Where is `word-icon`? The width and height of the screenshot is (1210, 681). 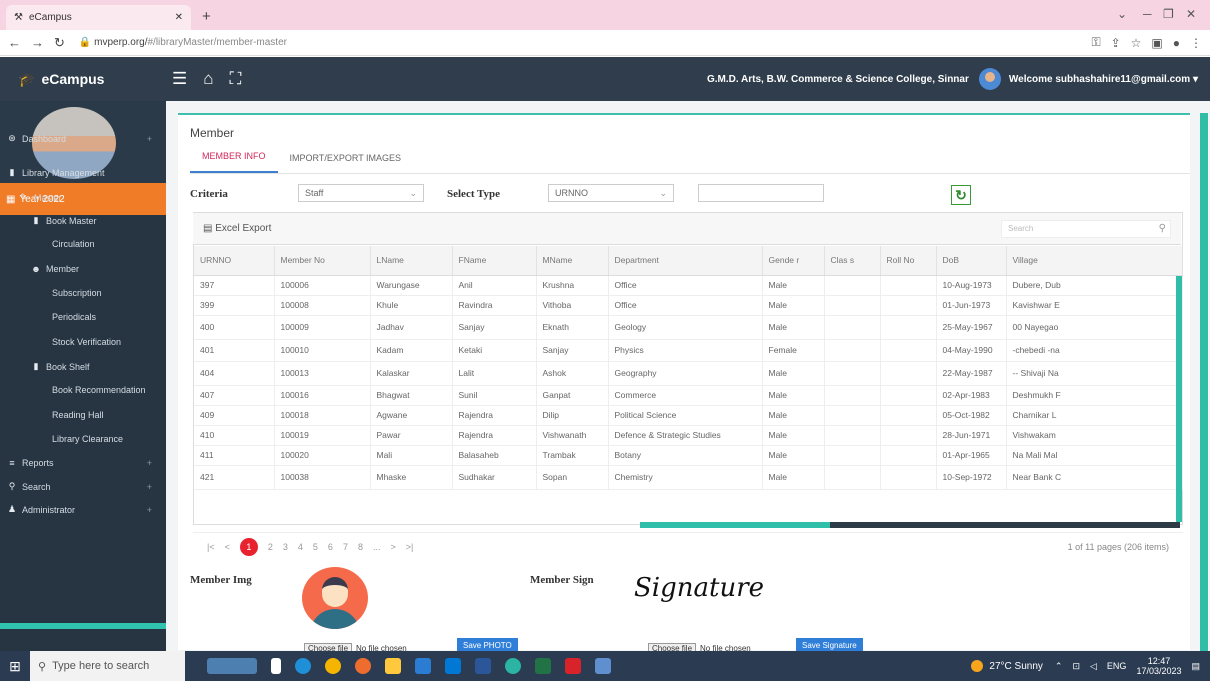 word-icon is located at coordinates (483, 666).